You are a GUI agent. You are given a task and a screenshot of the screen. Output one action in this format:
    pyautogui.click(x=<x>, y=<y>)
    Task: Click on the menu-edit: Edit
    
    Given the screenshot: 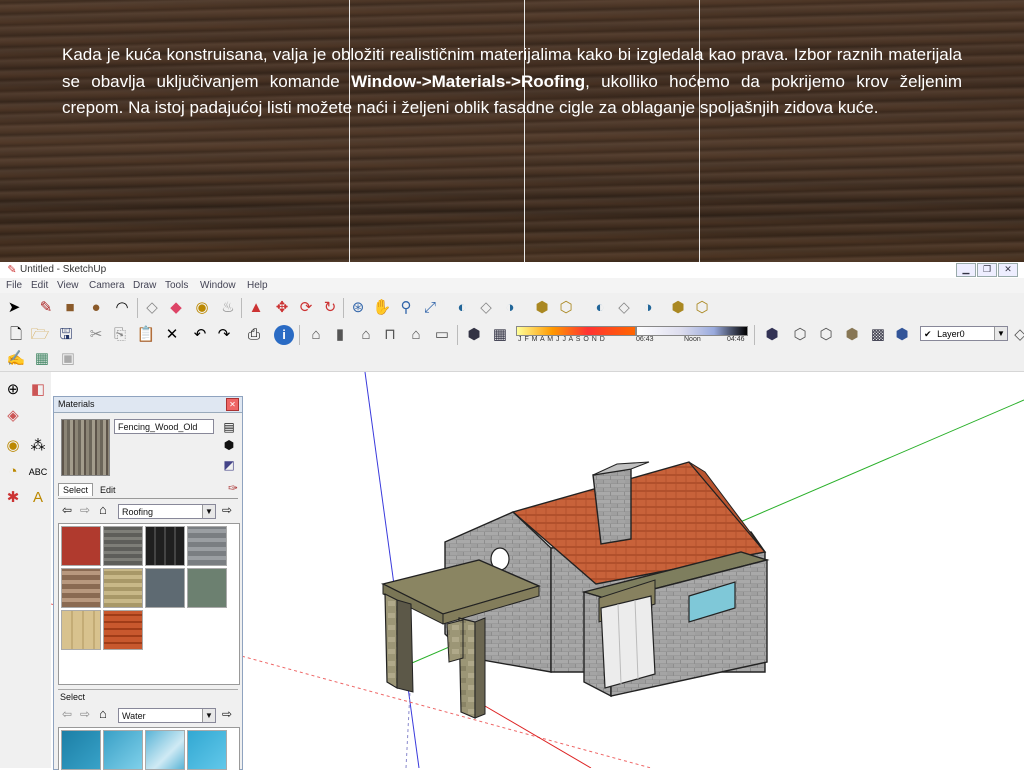 What is the action you would take?
    pyautogui.click(x=39, y=285)
    